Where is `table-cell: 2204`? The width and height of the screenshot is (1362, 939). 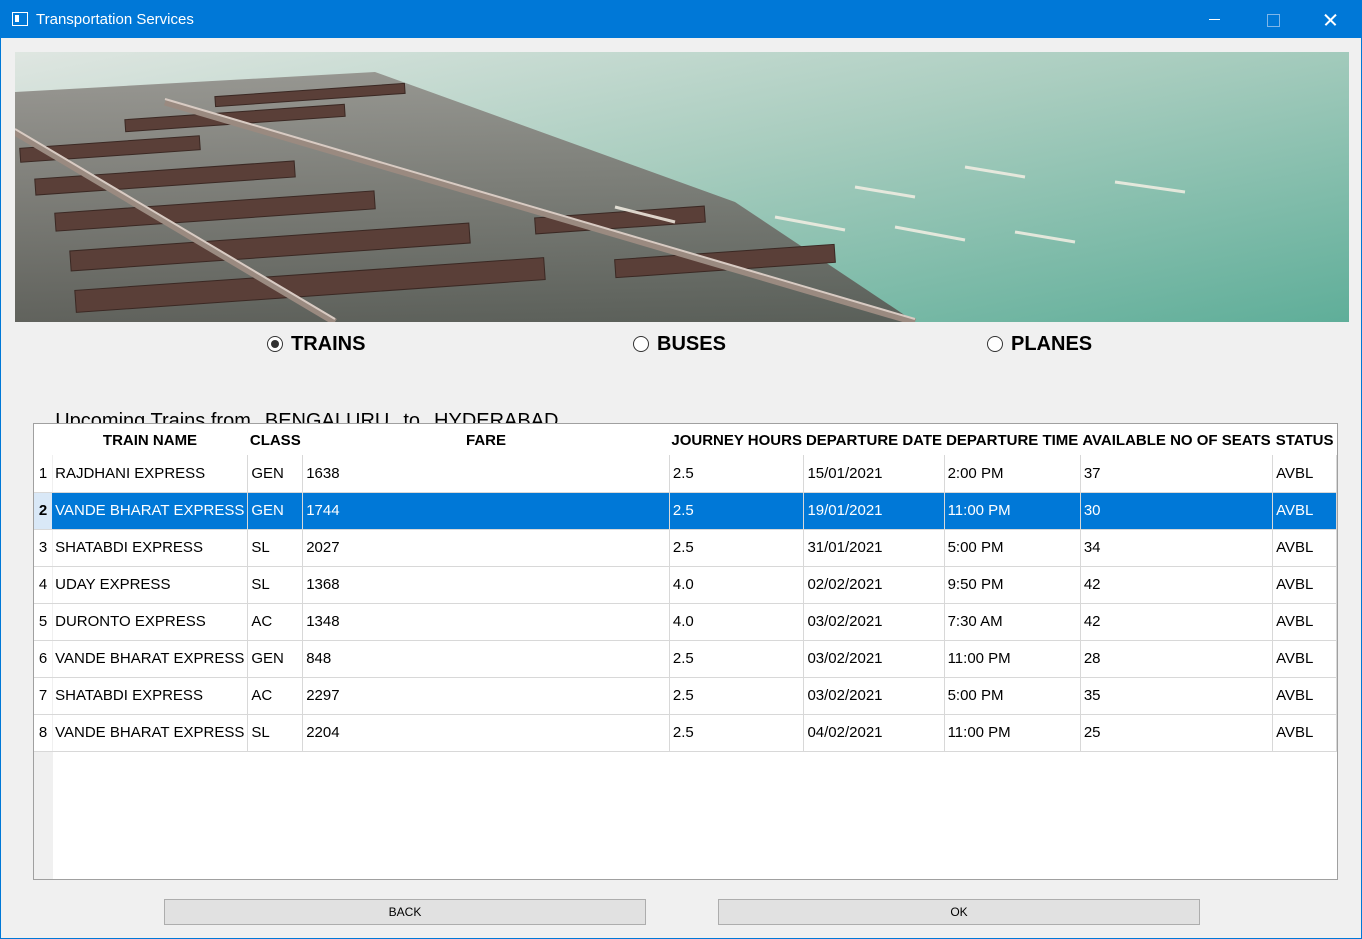
table-cell: 2204 is located at coordinates (486, 733).